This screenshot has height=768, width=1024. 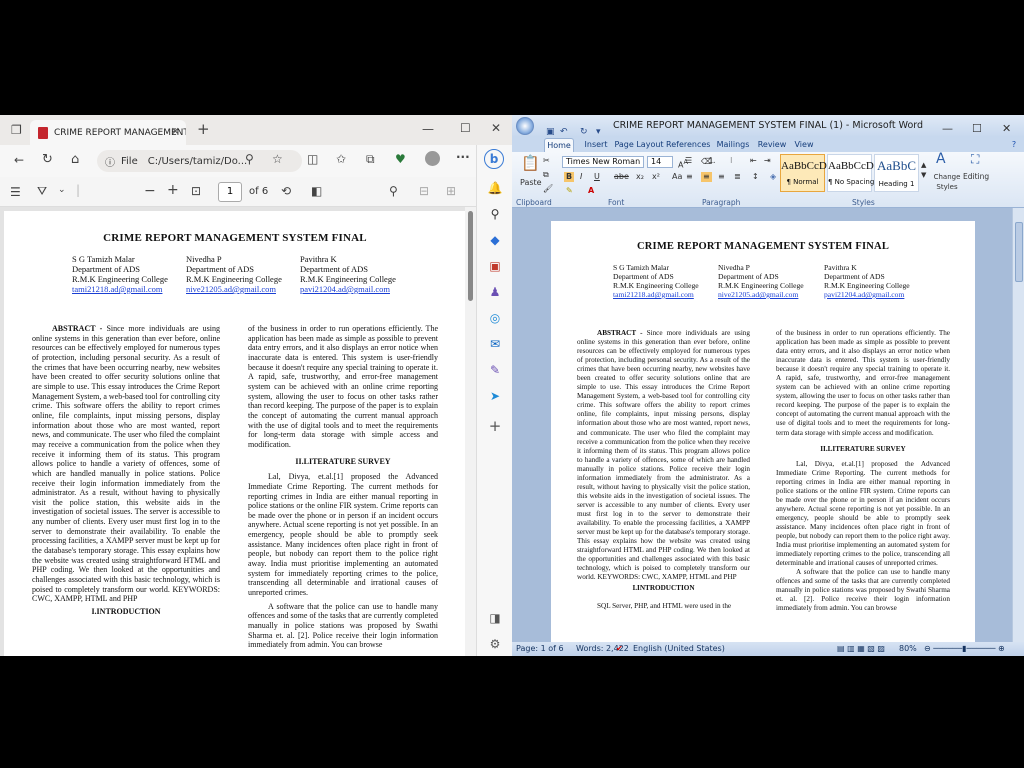 I want to click on justify-icon: ≣, so click(x=737, y=177).